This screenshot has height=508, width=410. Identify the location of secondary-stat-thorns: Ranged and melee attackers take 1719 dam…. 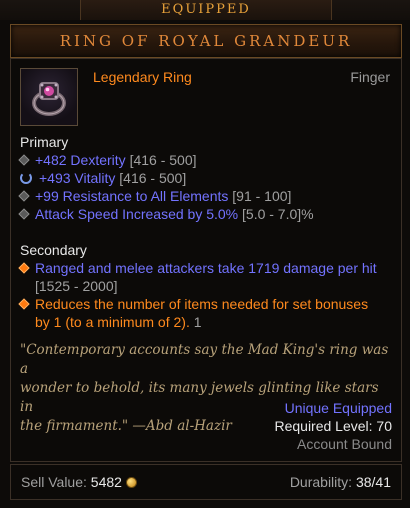
(197, 268).